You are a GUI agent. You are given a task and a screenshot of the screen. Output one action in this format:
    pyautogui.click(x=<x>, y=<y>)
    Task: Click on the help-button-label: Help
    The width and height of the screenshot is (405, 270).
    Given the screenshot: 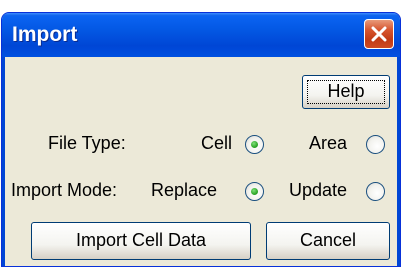 What is the action you would take?
    pyautogui.click(x=346, y=91)
    